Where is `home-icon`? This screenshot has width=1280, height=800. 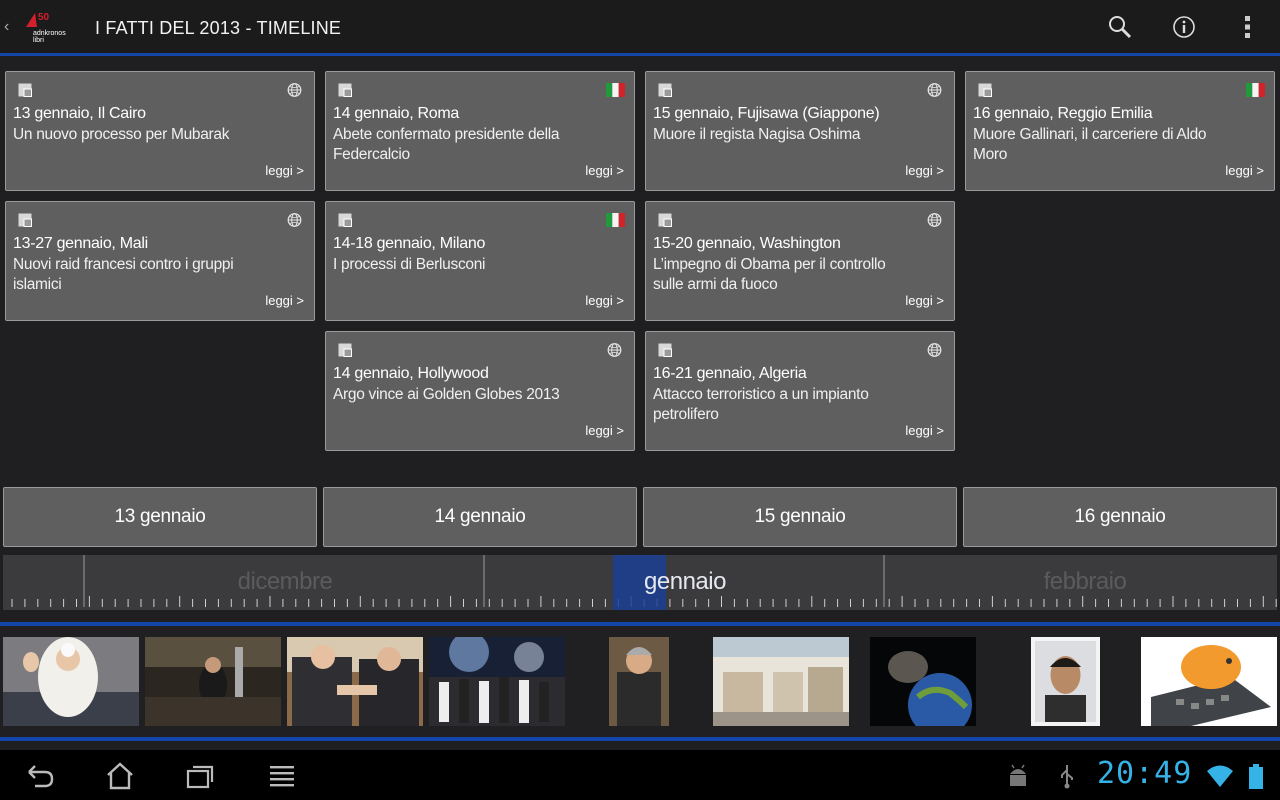
home-icon is located at coordinates (120, 776).